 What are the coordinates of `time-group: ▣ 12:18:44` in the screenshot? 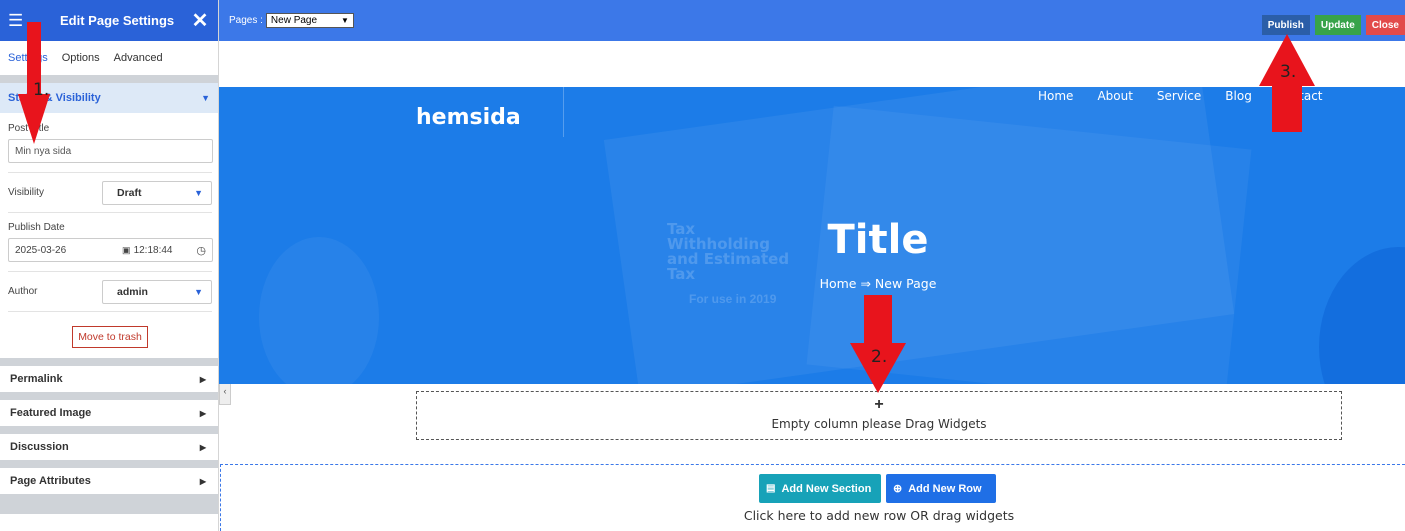 It's located at (147, 250).